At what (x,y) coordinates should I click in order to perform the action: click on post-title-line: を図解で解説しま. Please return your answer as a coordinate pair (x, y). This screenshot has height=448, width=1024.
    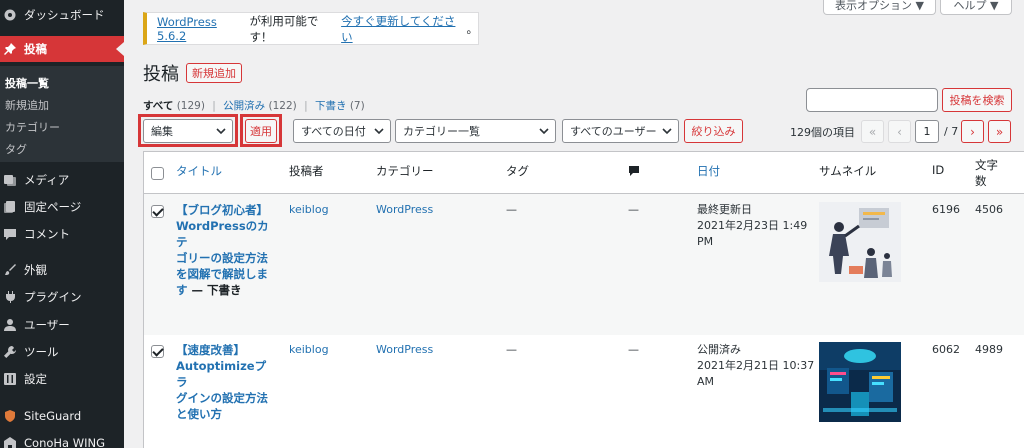
    Looking at the image, I should click on (222, 274).